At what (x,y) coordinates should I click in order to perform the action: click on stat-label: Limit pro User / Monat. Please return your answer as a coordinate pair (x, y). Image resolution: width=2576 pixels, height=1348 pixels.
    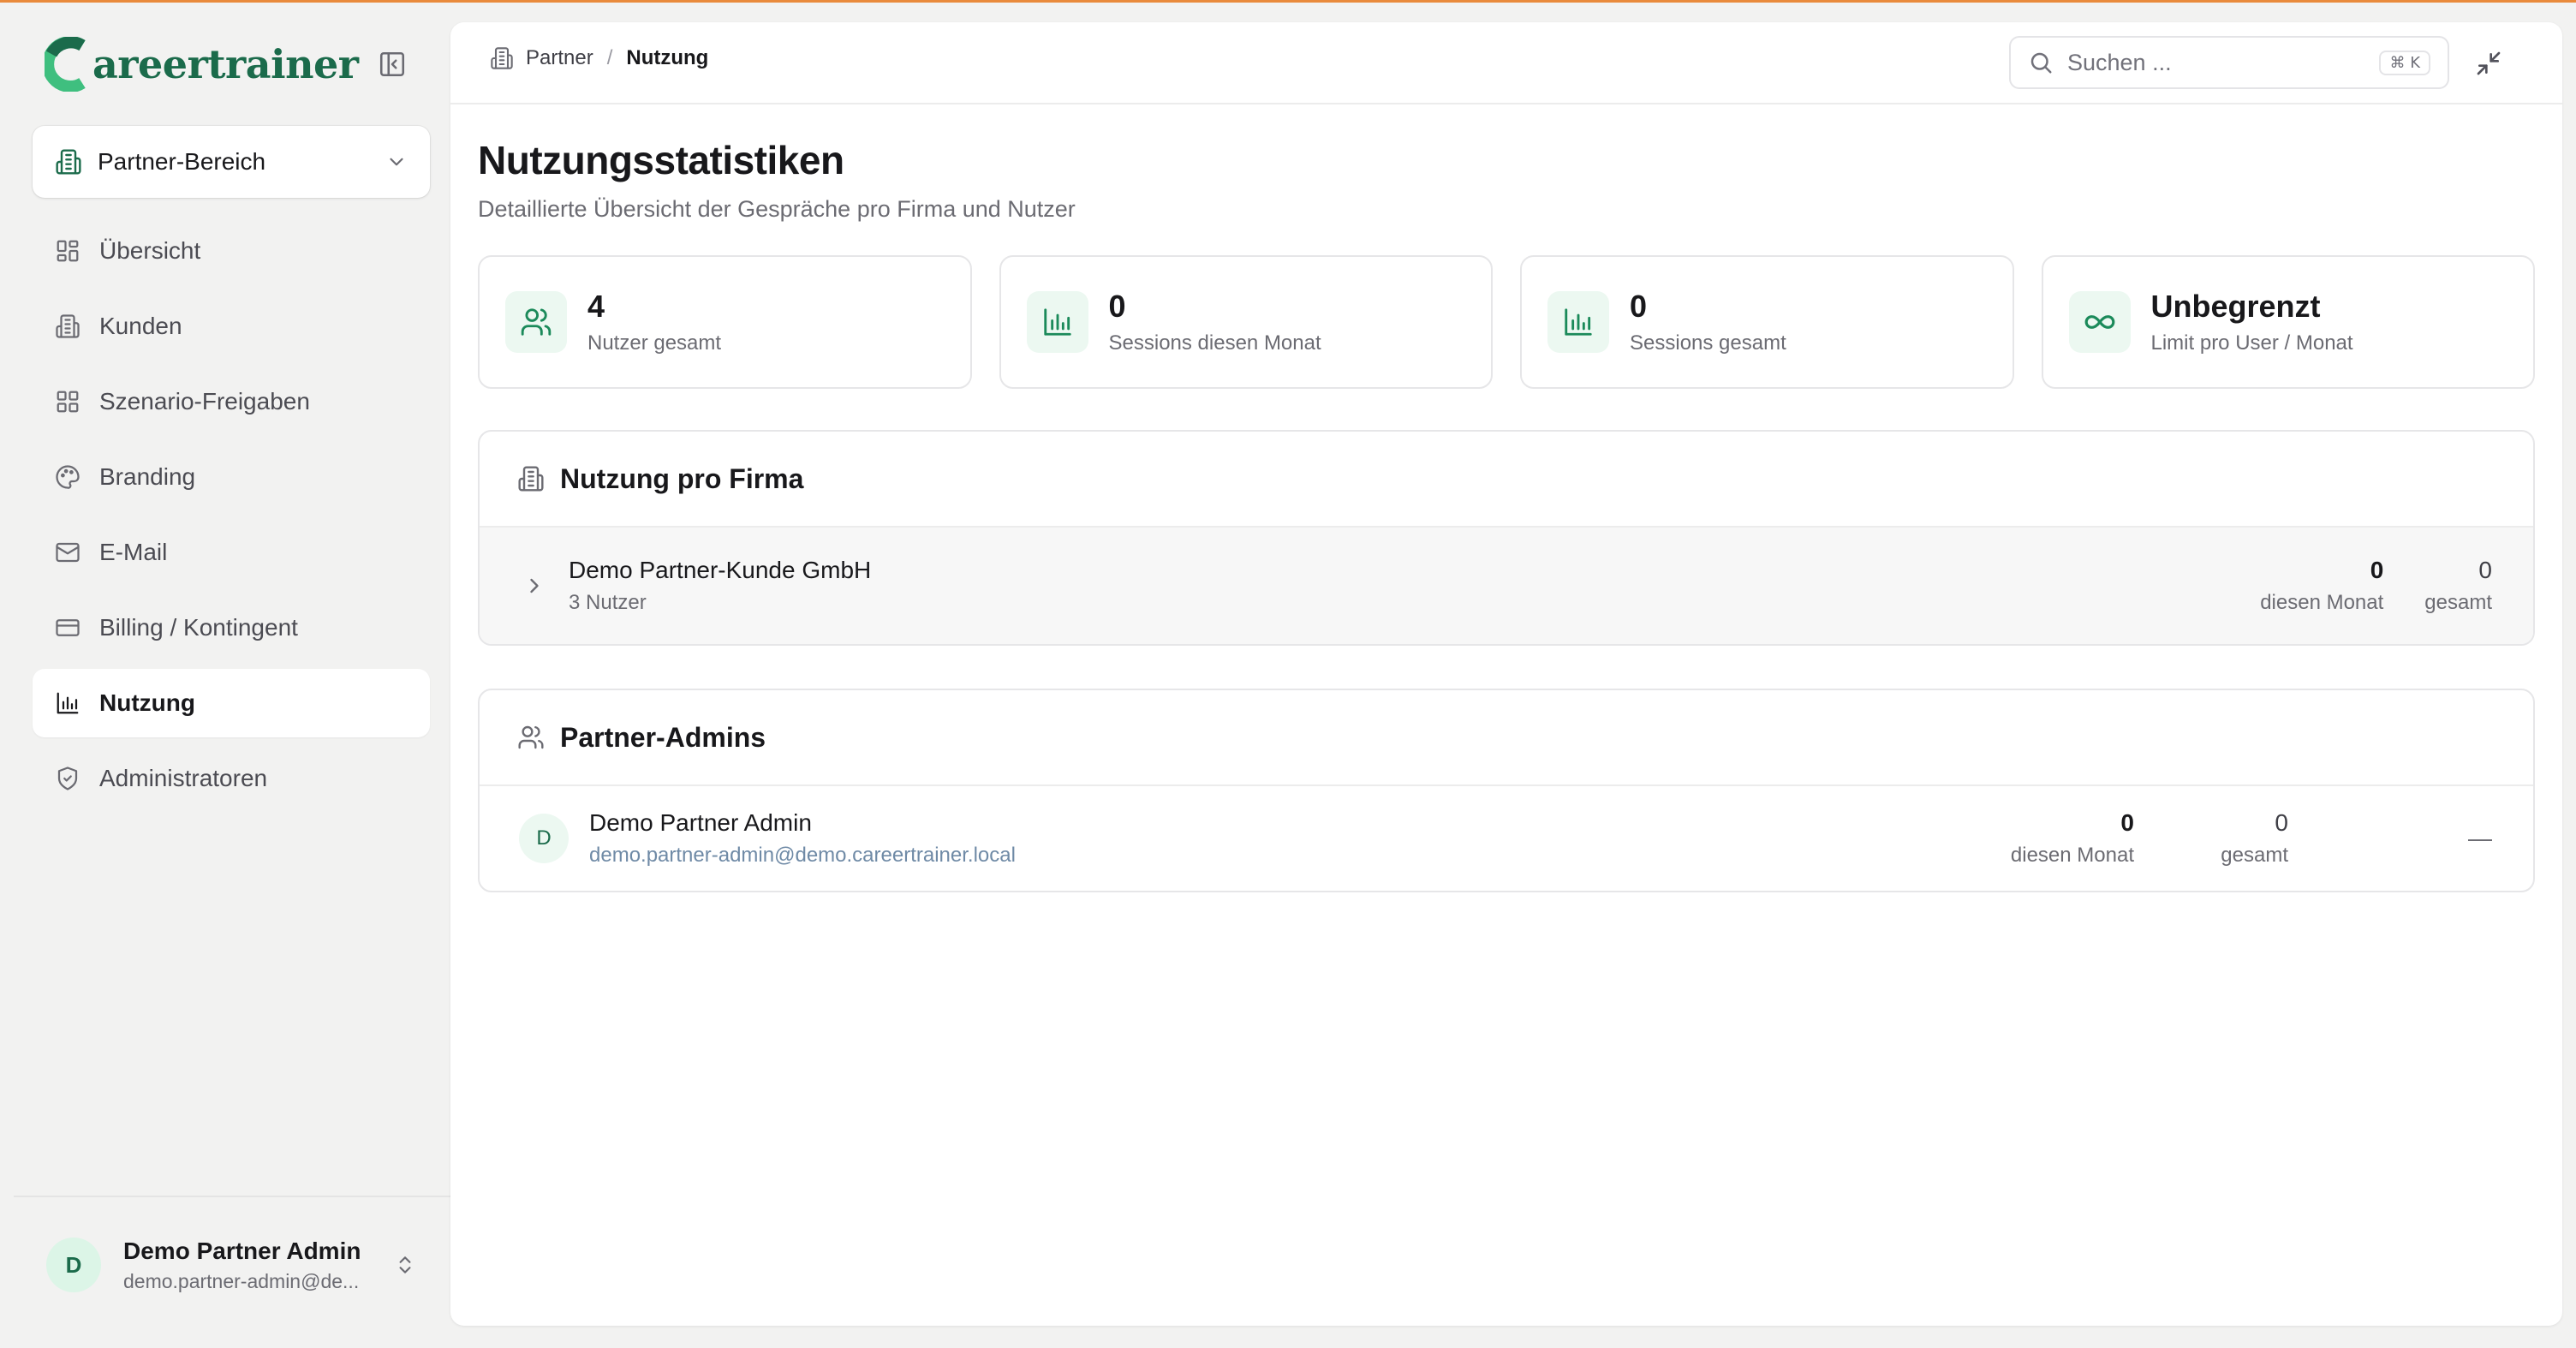
    Looking at the image, I should click on (2252, 343).